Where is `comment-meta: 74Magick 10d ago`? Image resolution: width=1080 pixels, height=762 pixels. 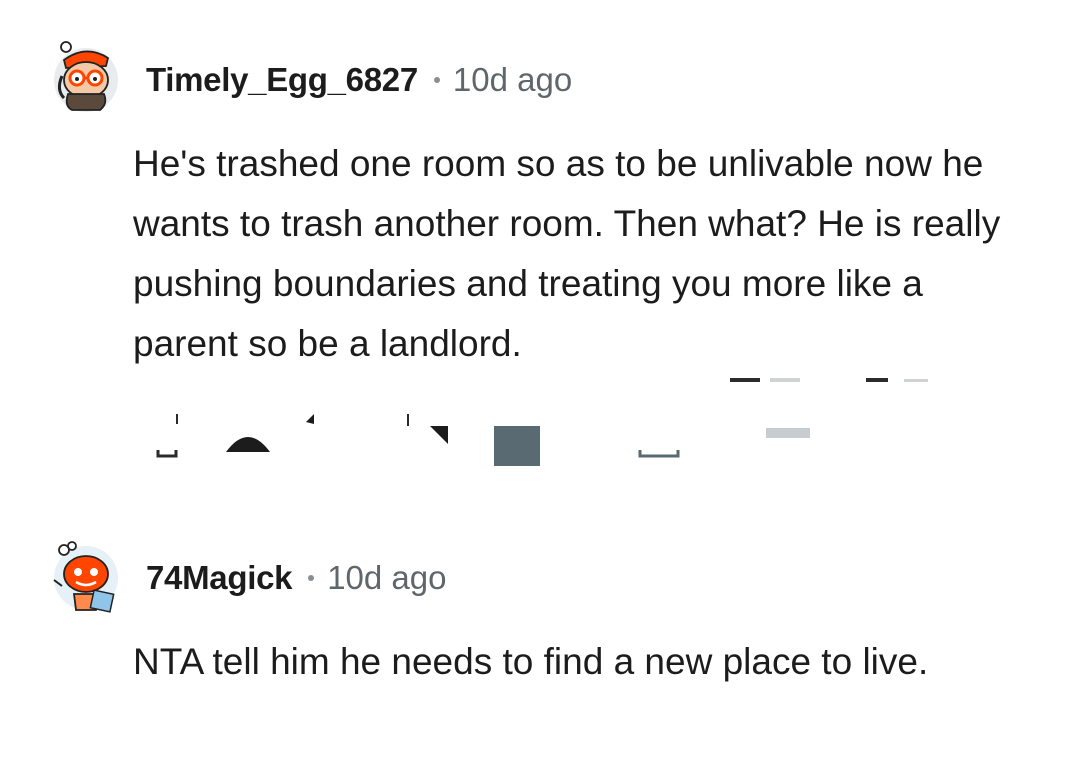
comment-meta: 74Magick 10d ago is located at coordinates (296, 578).